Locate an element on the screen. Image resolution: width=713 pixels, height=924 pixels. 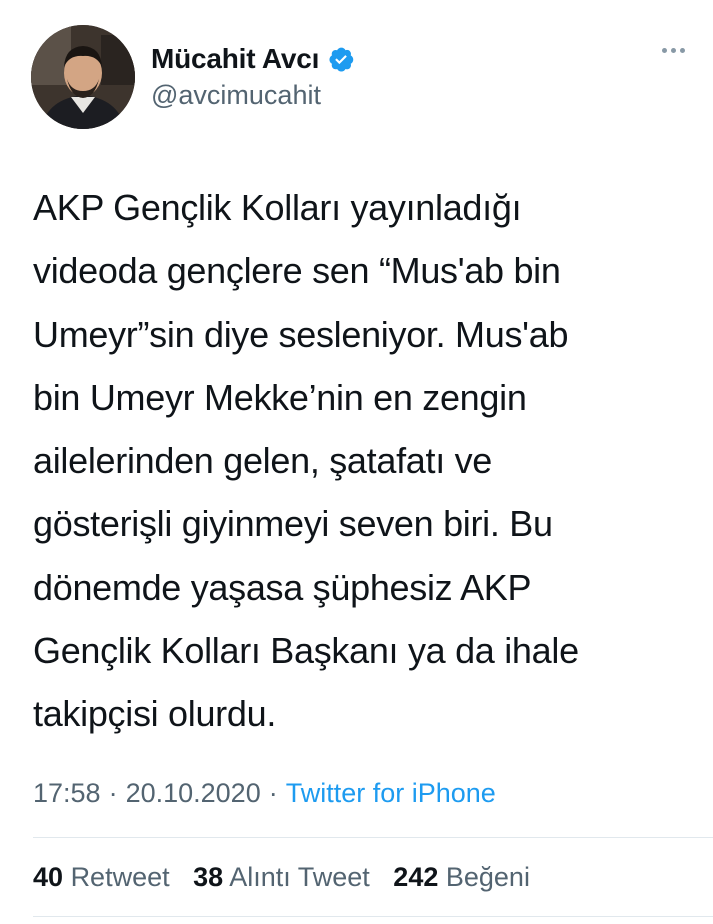
likes-stat: 242 Beğeni is located at coordinates (461, 877).